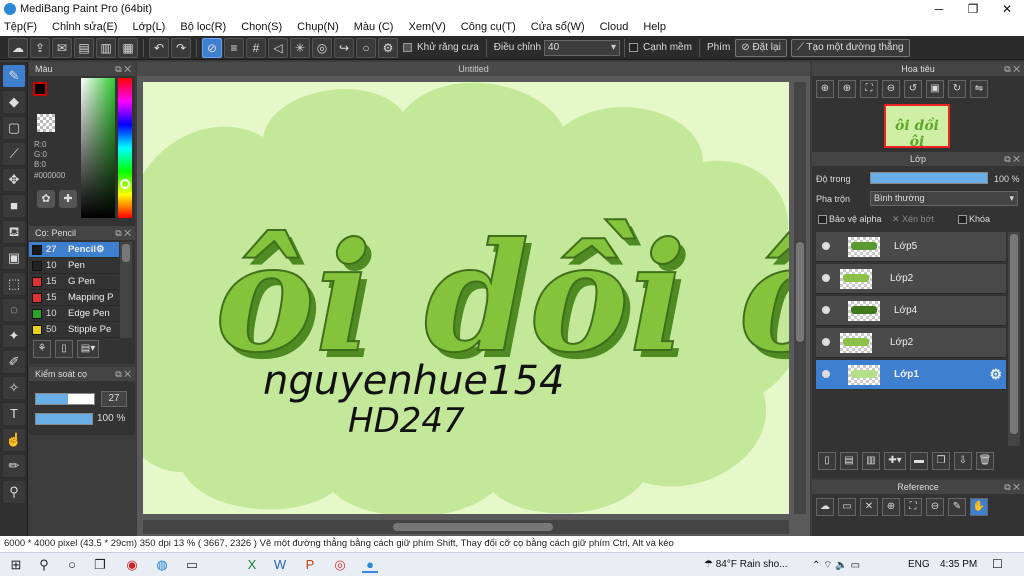 The height and width of the screenshot is (576, 1024). Describe the element at coordinates (68, 199) in the screenshot. I see `palette-add-icon: ✚` at that location.